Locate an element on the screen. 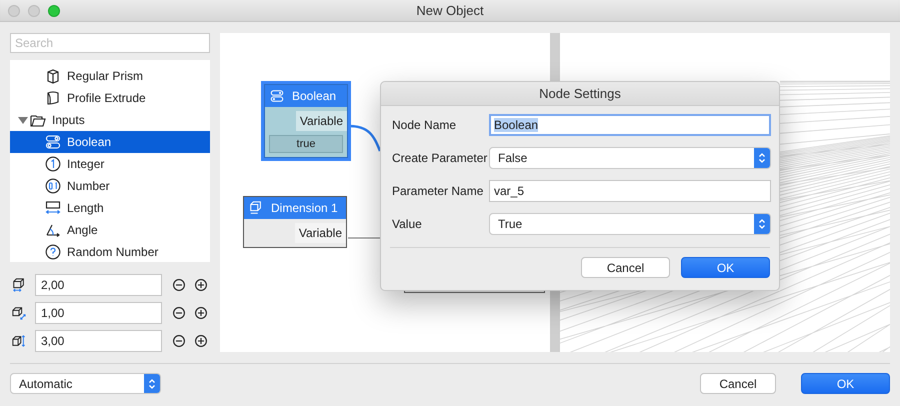 This screenshot has height=406, width=900. number-field: 3,00 is located at coordinates (98, 341).